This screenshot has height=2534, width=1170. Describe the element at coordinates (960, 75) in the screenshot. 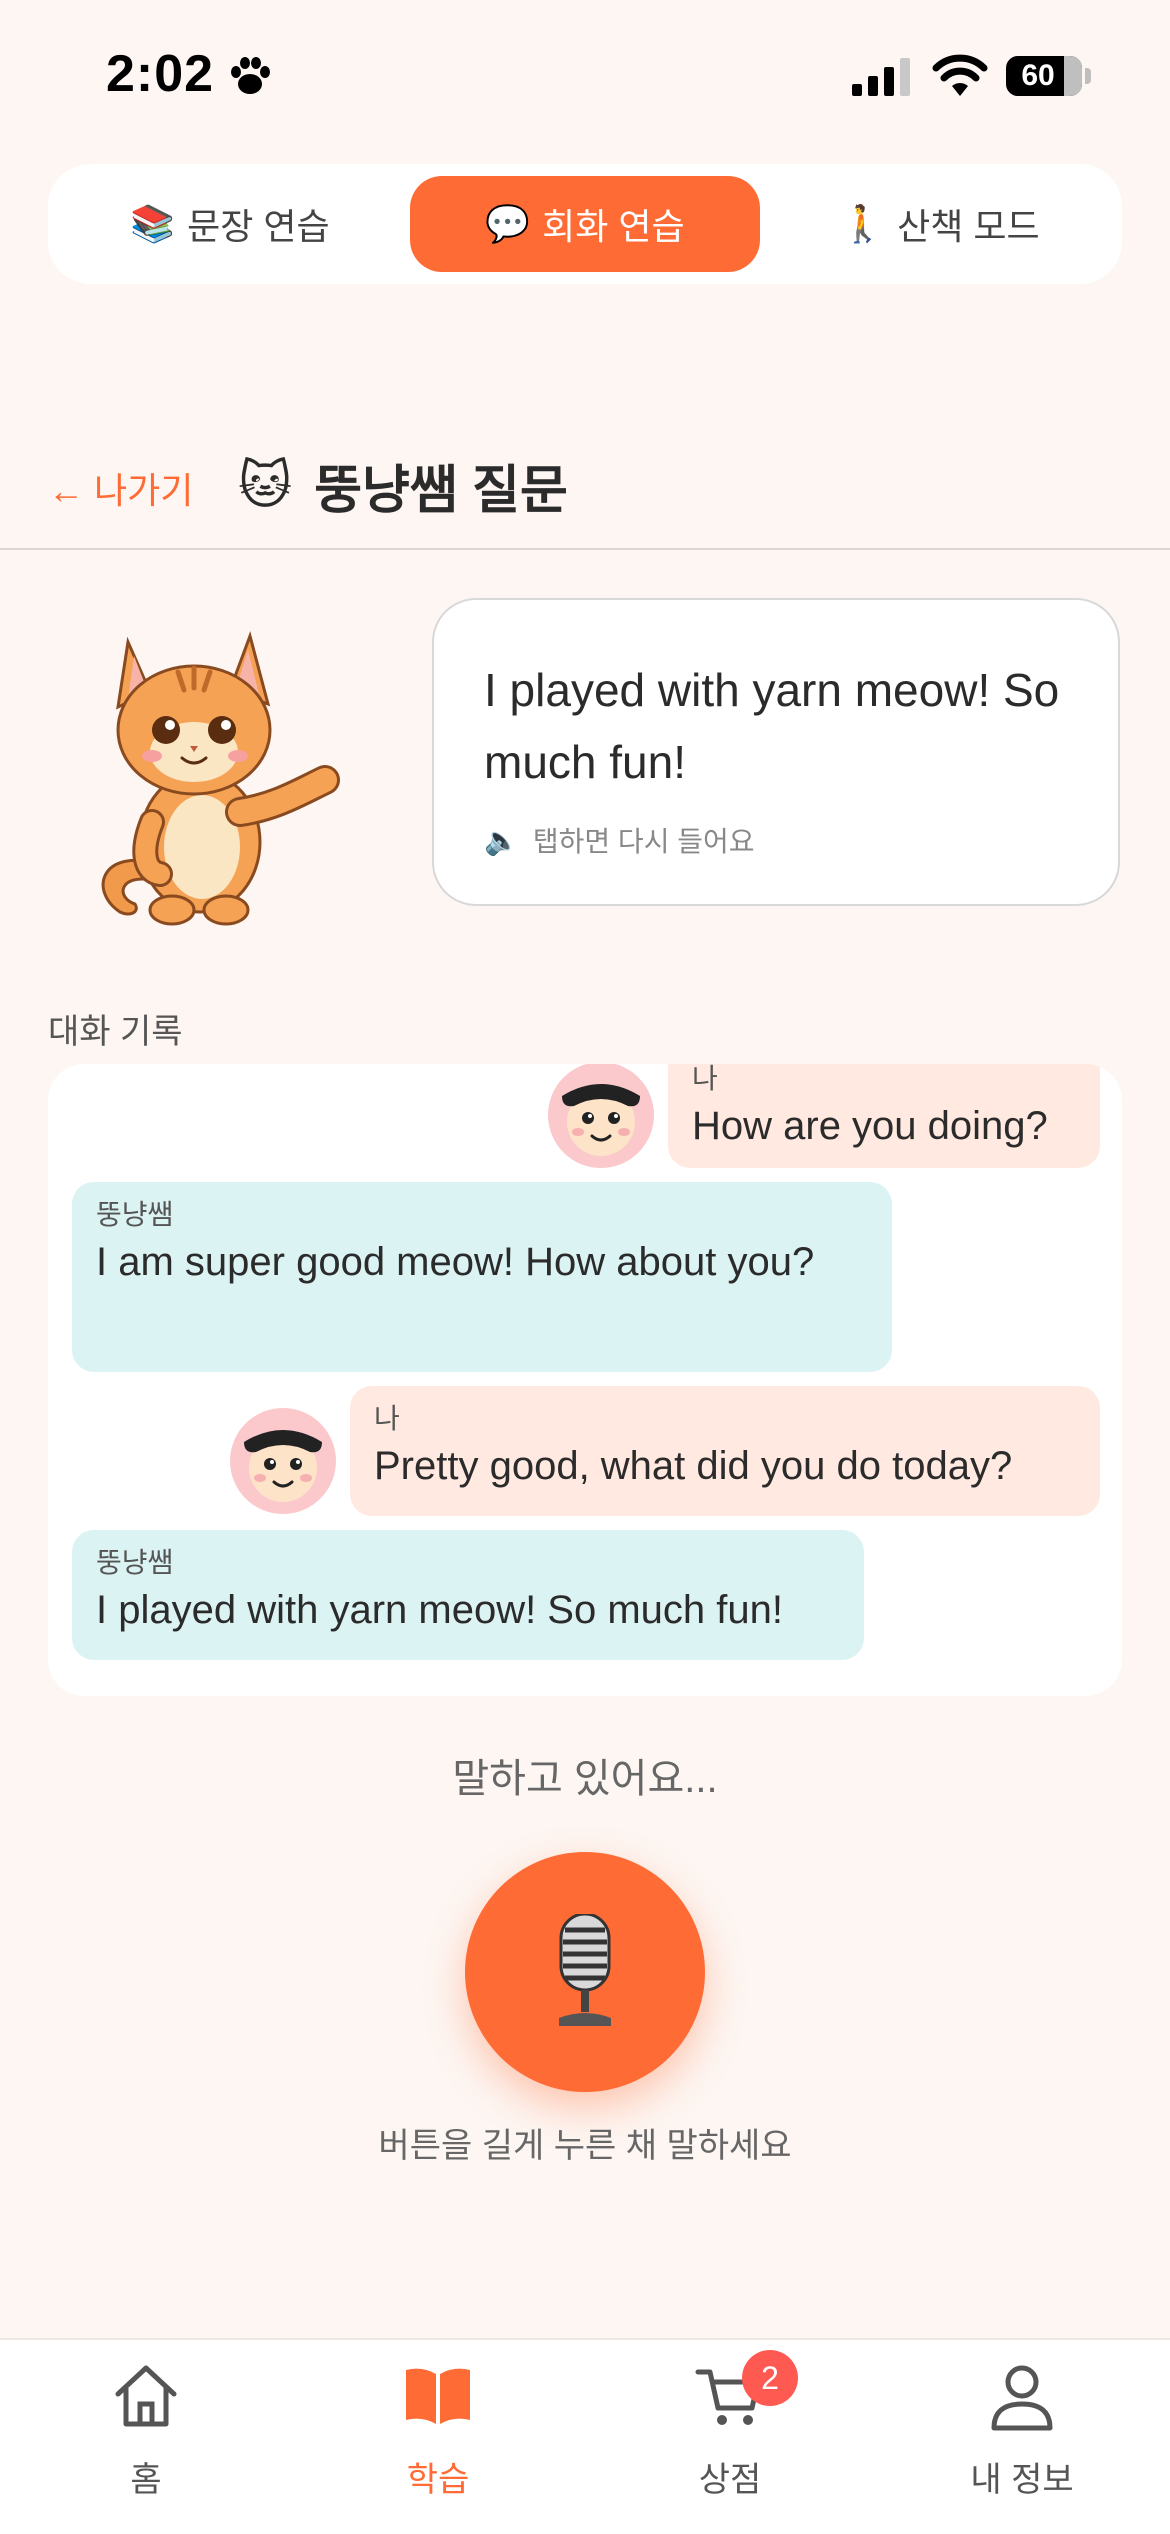

I see `wifi-icon` at that location.